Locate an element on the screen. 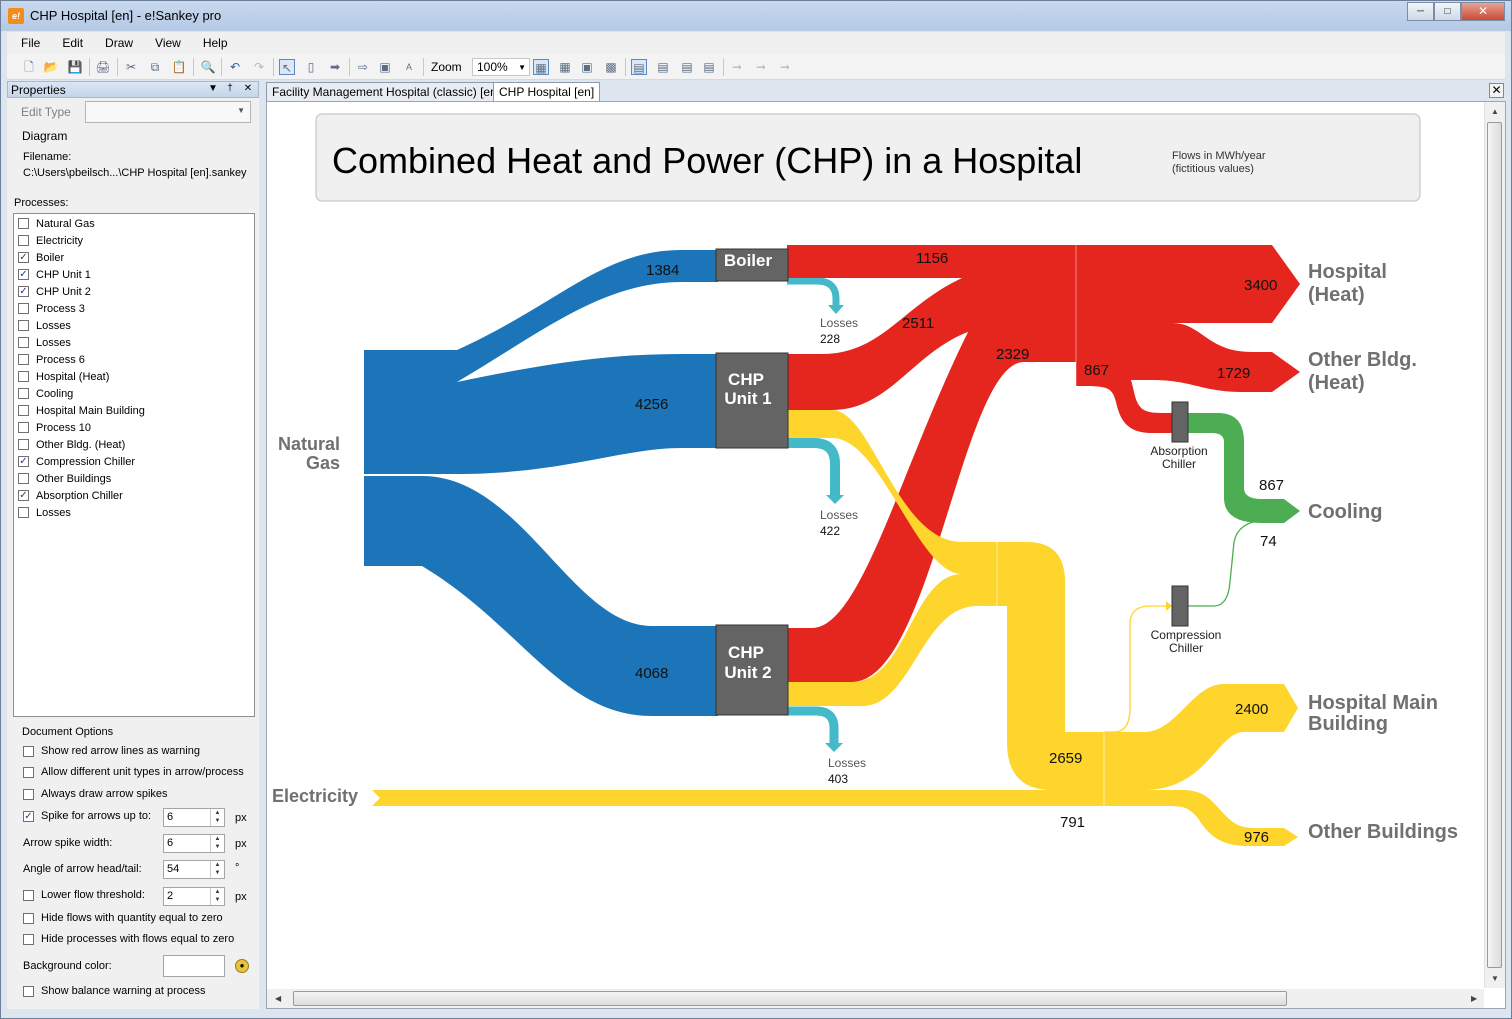 The height and width of the screenshot is (1019, 1512). flow-compression-cooling is located at coordinates (1226, 563).